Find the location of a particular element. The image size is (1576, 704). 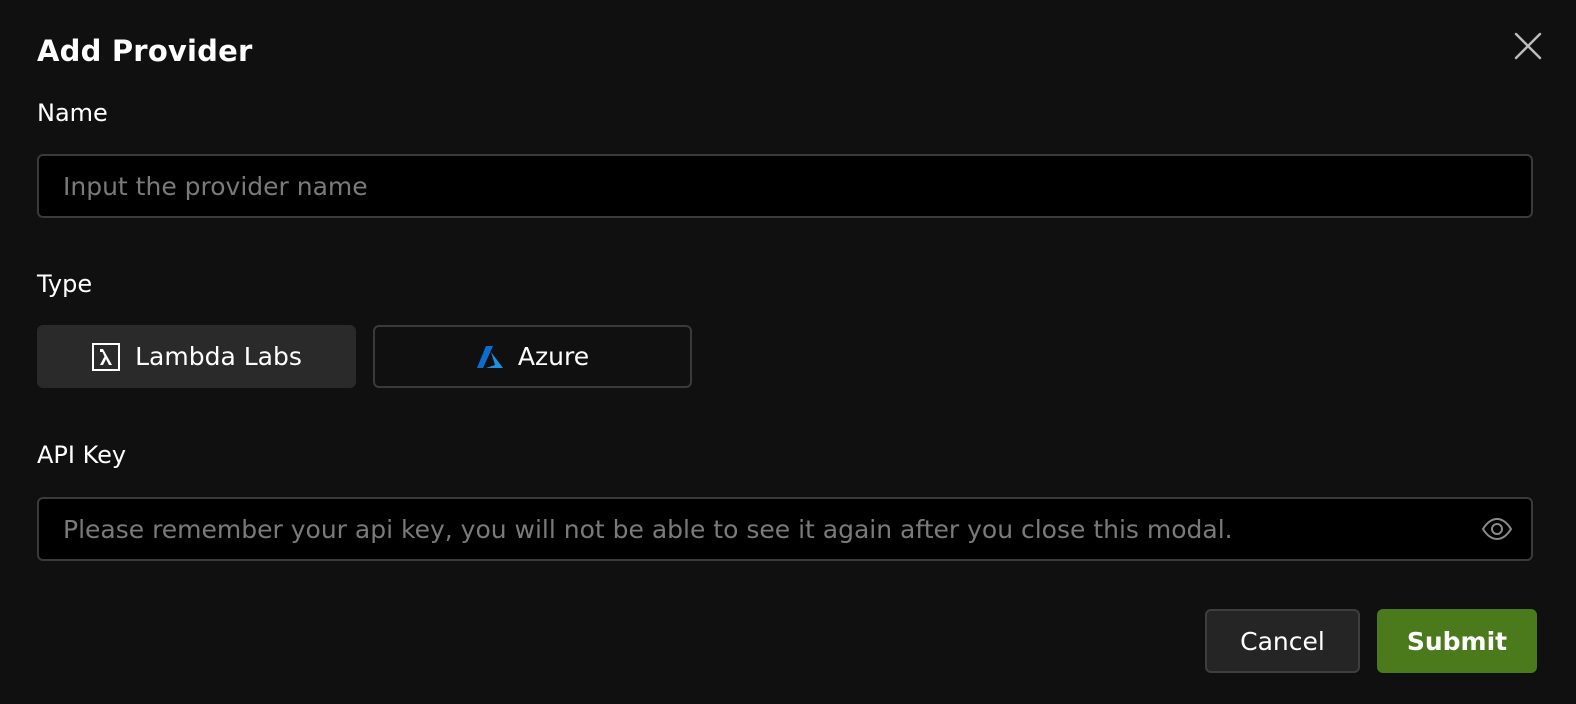

type-option-label: Azure is located at coordinates (553, 356).